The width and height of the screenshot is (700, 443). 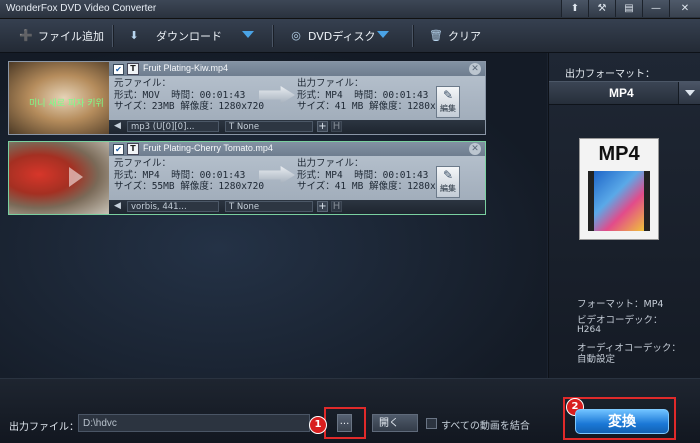 What do you see at coordinates (629, 348) in the screenshot?
I see `audio-codec-label: オーディオコーデック：` at bounding box center [629, 348].